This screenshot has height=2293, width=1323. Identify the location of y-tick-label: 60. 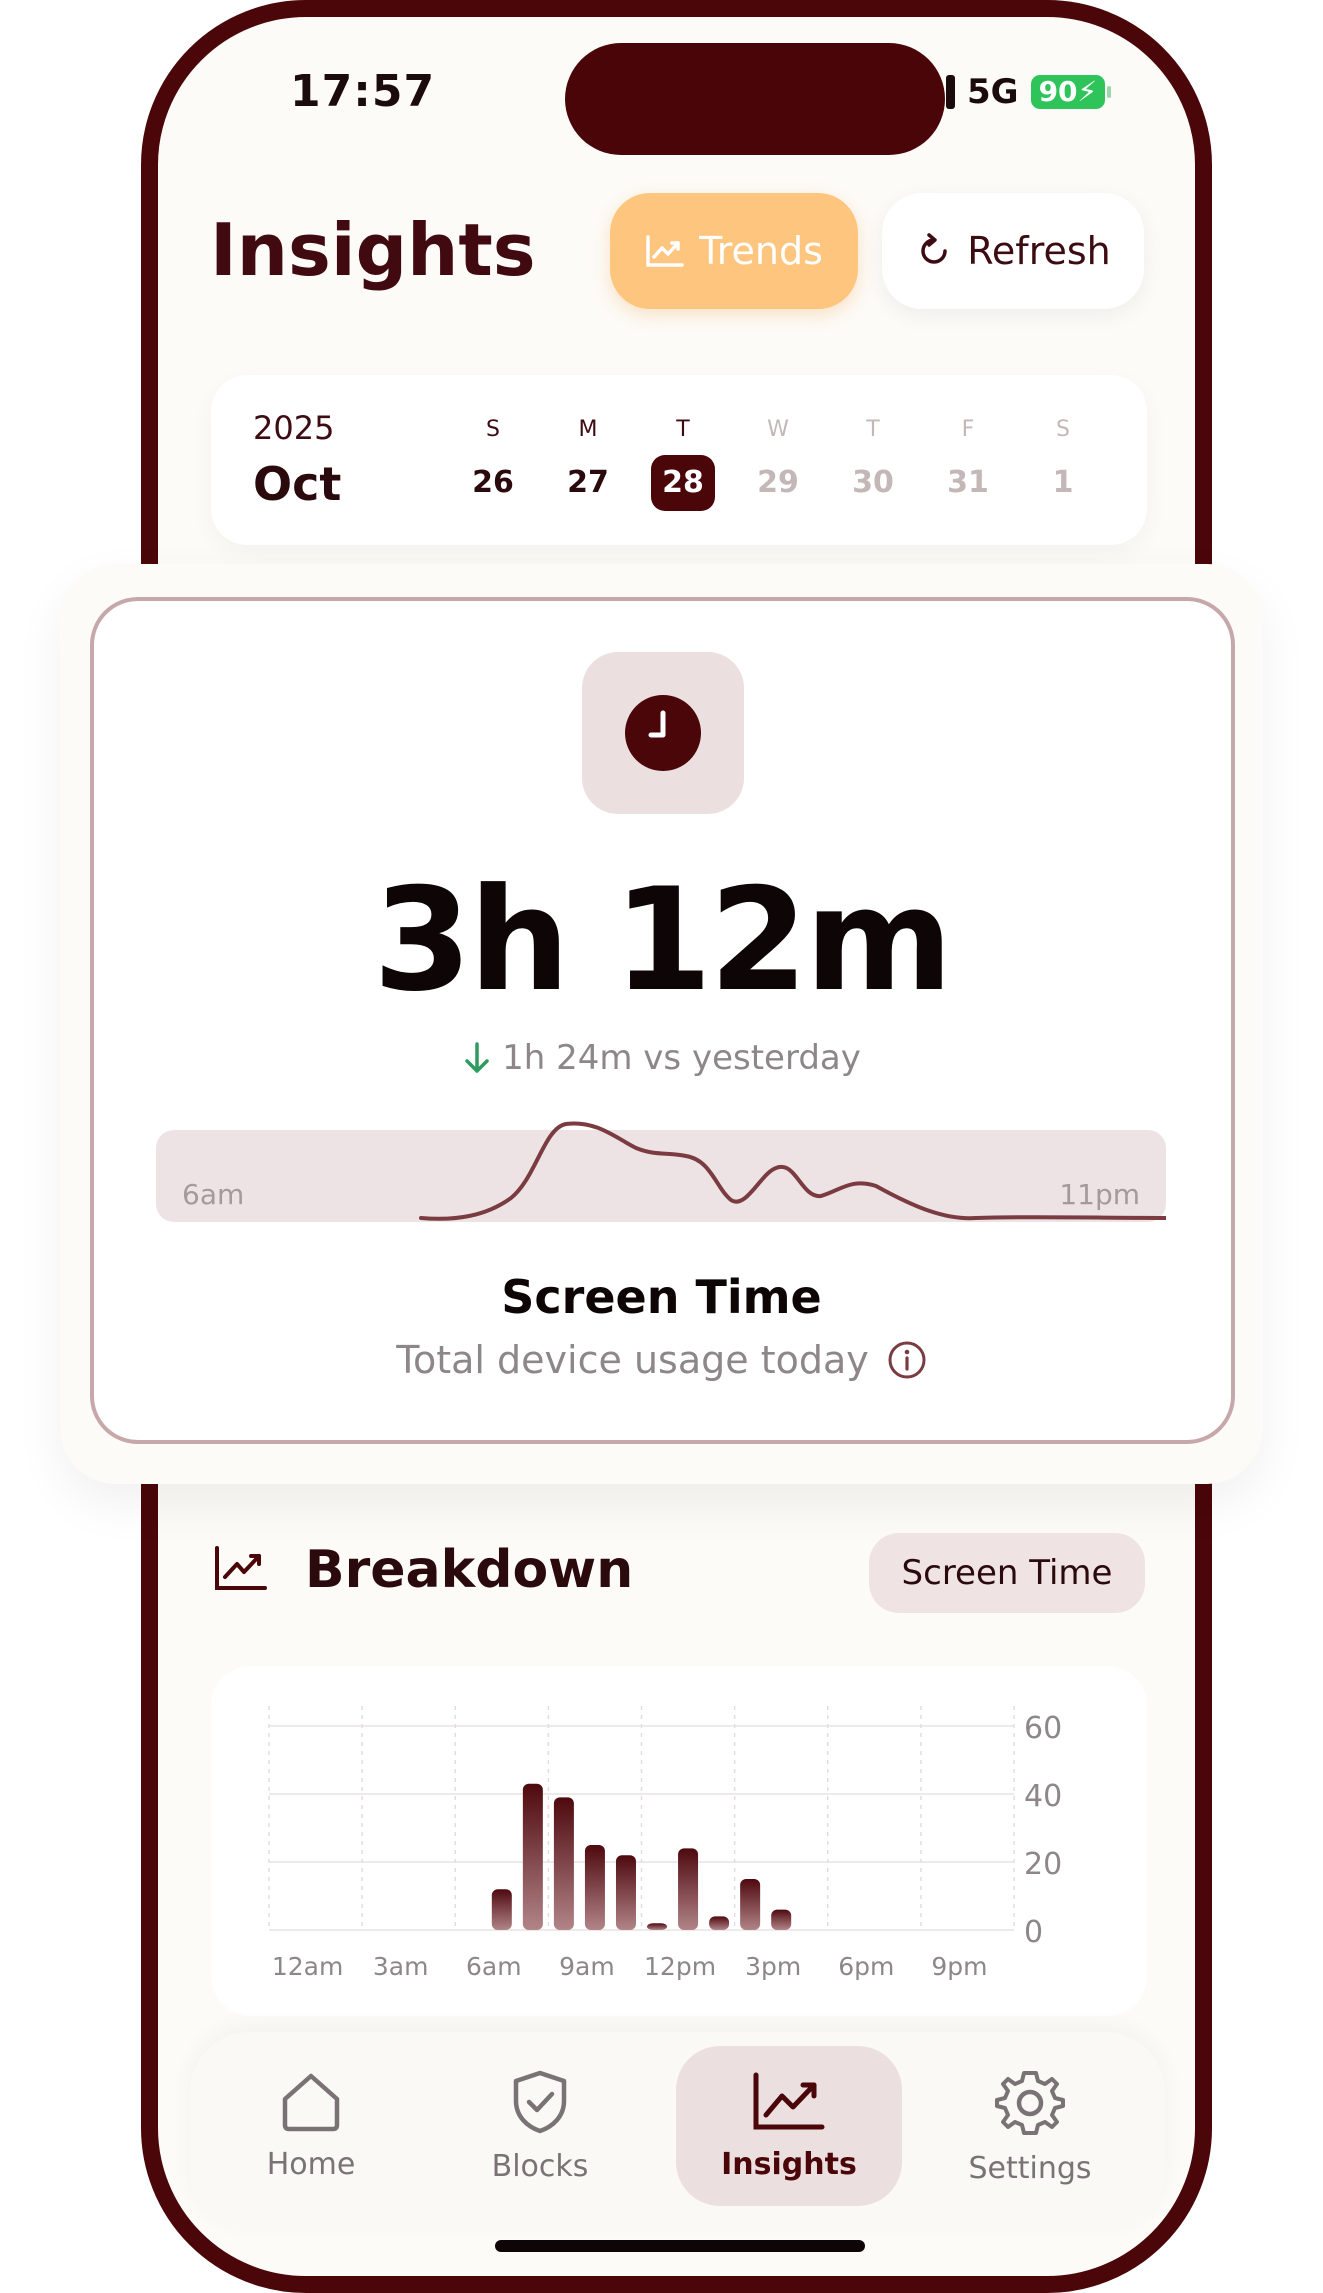
(1043, 1728).